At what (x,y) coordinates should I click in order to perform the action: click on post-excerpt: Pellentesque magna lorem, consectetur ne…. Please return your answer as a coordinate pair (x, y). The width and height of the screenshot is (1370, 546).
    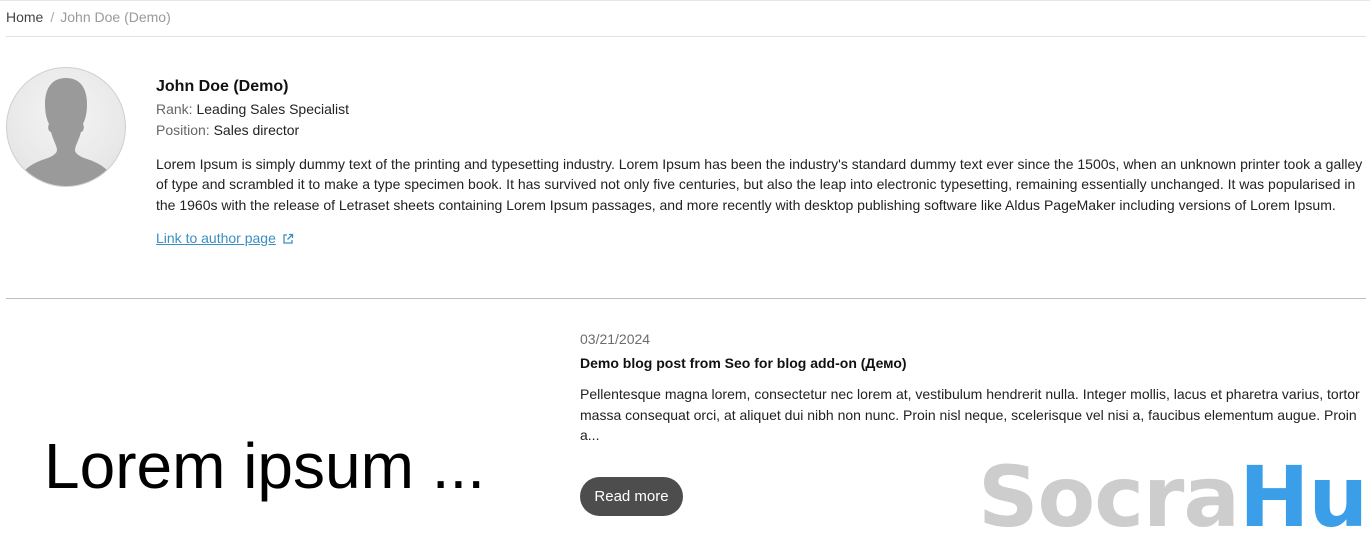
    Looking at the image, I should click on (970, 414).